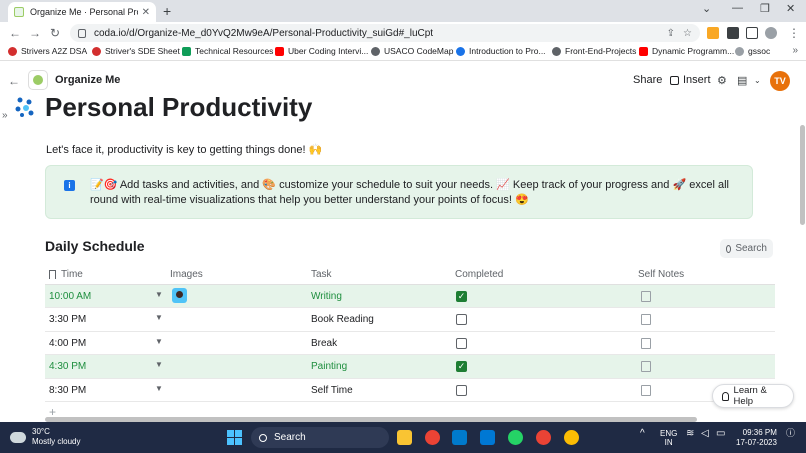 This screenshot has width=806, height=453. I want to click on taskbar-search: Search, so click(320, 437).